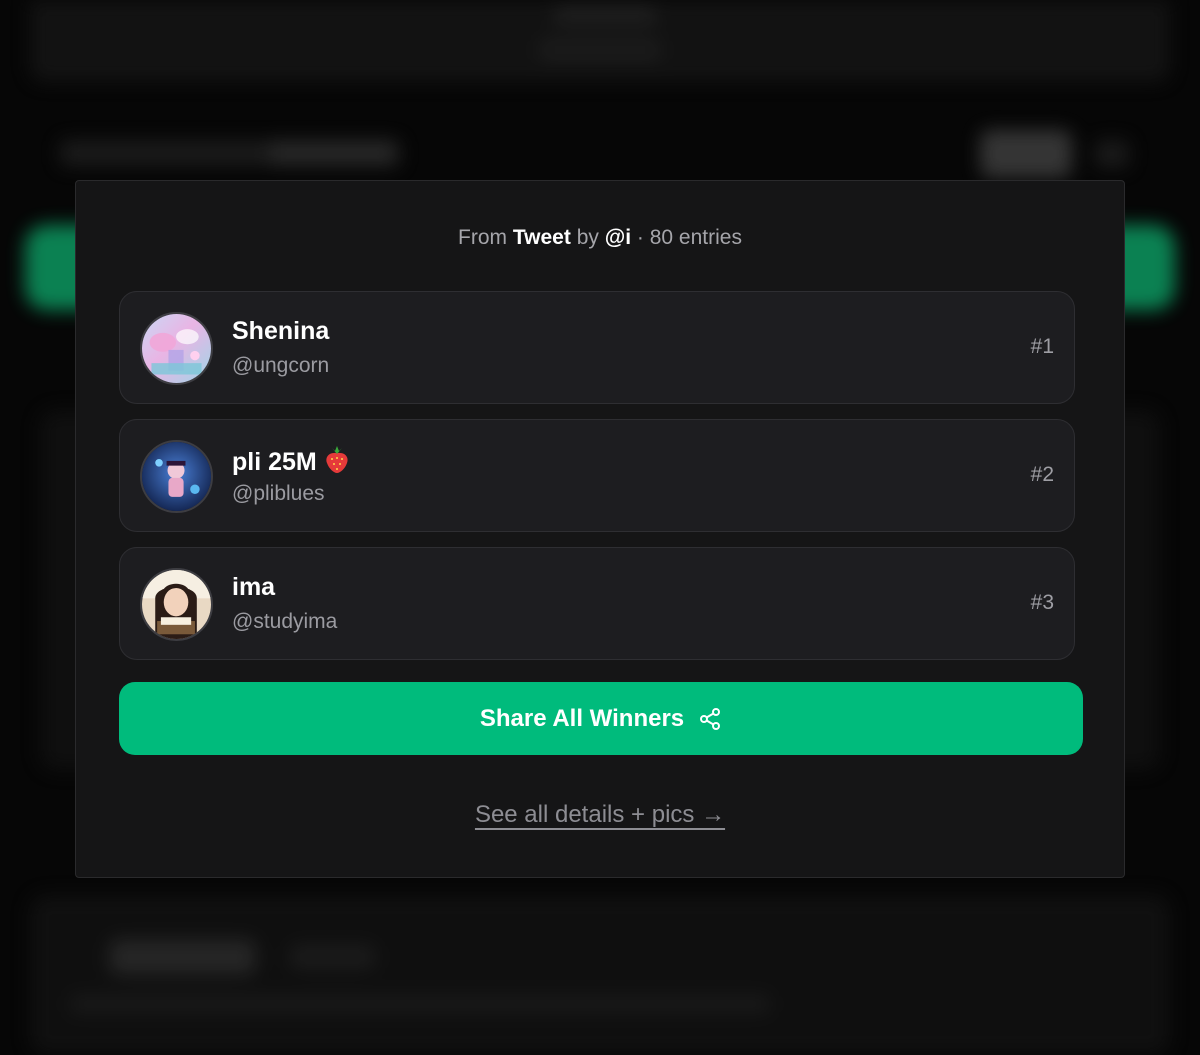 This screenshot has height=1055, width=1200. What do you see at coordinates (278, 494) in the screenshot?
I see `winner-handle: @pliblues` at bounding box center [278, 494].